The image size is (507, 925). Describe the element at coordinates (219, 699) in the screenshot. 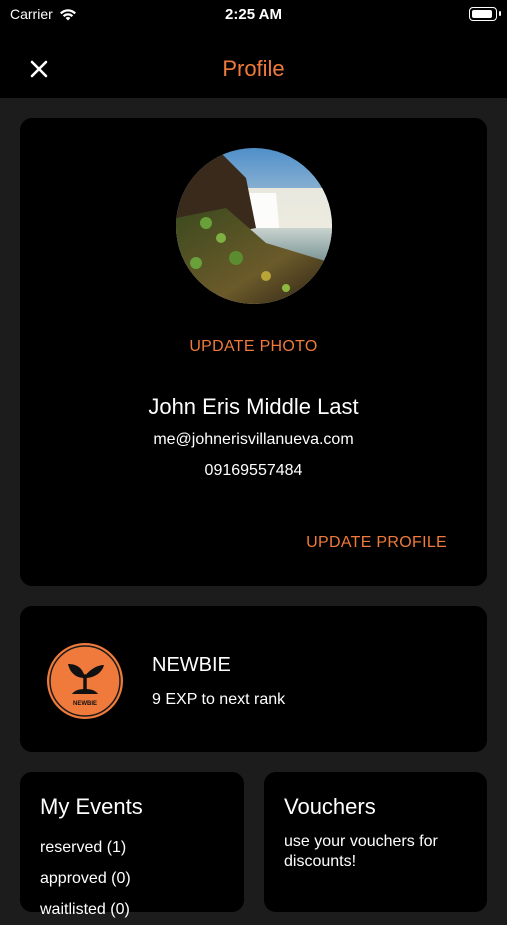

I see `rank-progress-text: 9 EXP to next rank` at that location.